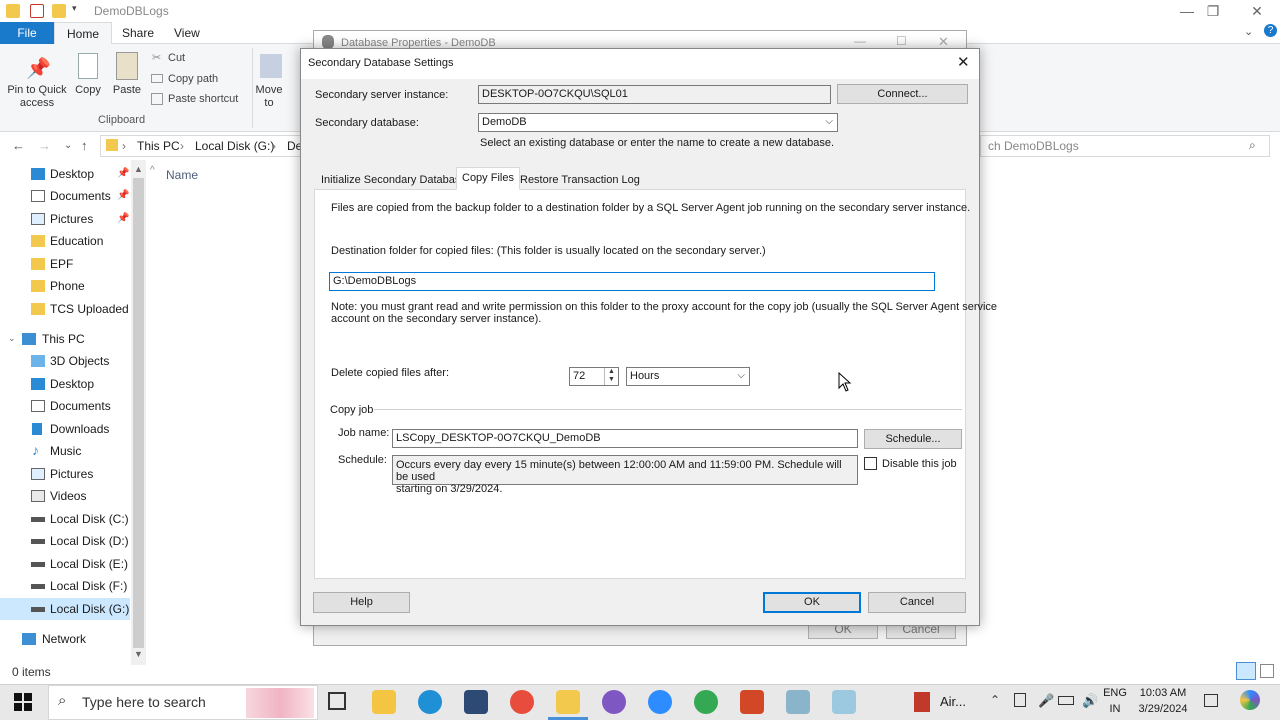  What do you see at coordinates (65, 286) in the screenshot?
I see `nav-item-phone: Phone` at bounding box center [65, 286].